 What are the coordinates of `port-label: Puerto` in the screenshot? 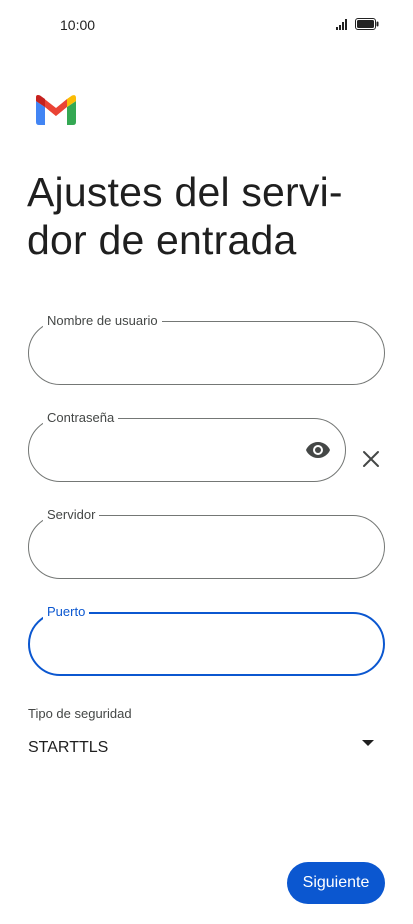 It's located at (66, 612).